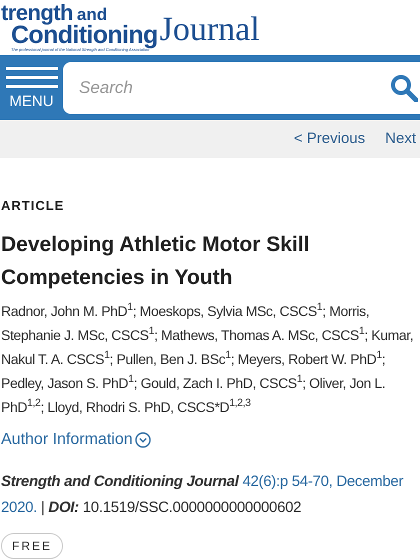 This screenshot has height=560, width=420. Describe the element at coordinates (32, 545) in the screenshot. I see `free-badge: FREE` at that location.